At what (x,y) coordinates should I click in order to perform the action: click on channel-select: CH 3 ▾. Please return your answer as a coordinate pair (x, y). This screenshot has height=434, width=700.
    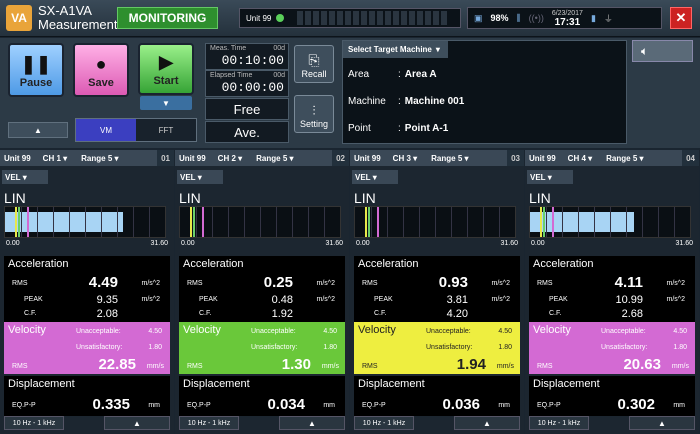
    Looking at the image, I should click on (405, 158).